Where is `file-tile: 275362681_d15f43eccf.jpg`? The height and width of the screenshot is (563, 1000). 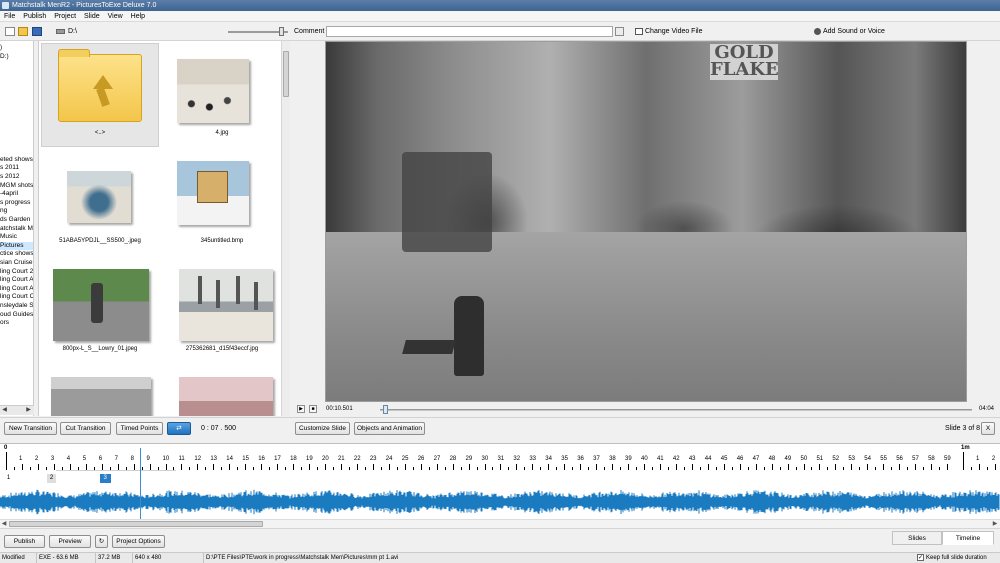 file-tile: 275362681_d15f43eccf.jpg is located at coordinates (222, 307).